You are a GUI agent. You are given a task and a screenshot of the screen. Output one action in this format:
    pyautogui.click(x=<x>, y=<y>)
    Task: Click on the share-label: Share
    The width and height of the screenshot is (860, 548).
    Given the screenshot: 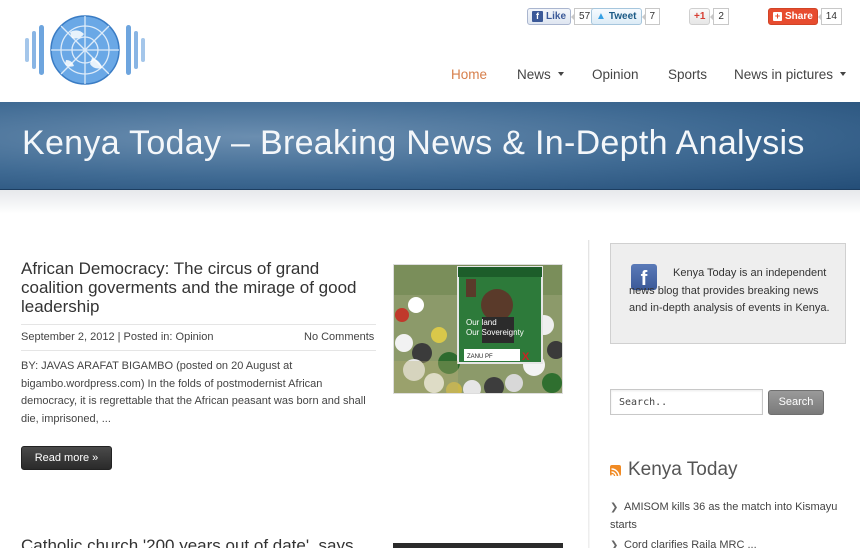 What is the action you would take?
    pyautogui.click(x=799, y=16)
    